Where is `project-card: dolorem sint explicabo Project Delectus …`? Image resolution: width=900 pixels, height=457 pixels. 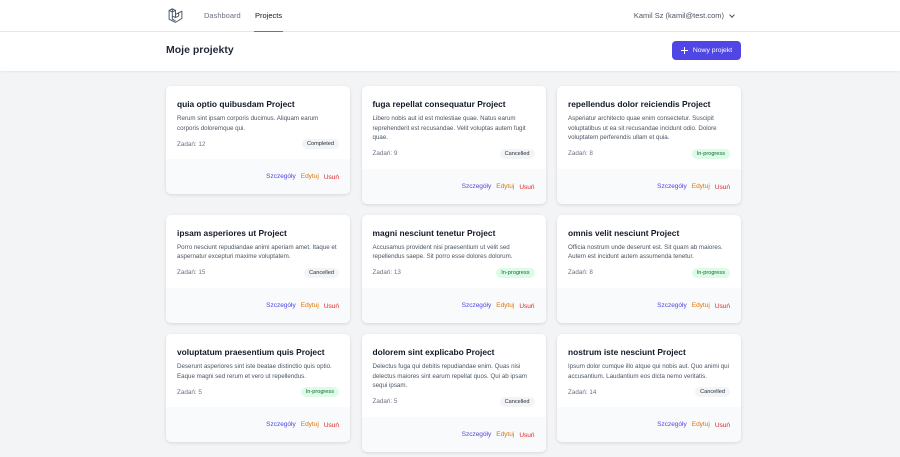 project-card: dolorem sint explicabo Project Delectus … is located at coordinates (453, 392).